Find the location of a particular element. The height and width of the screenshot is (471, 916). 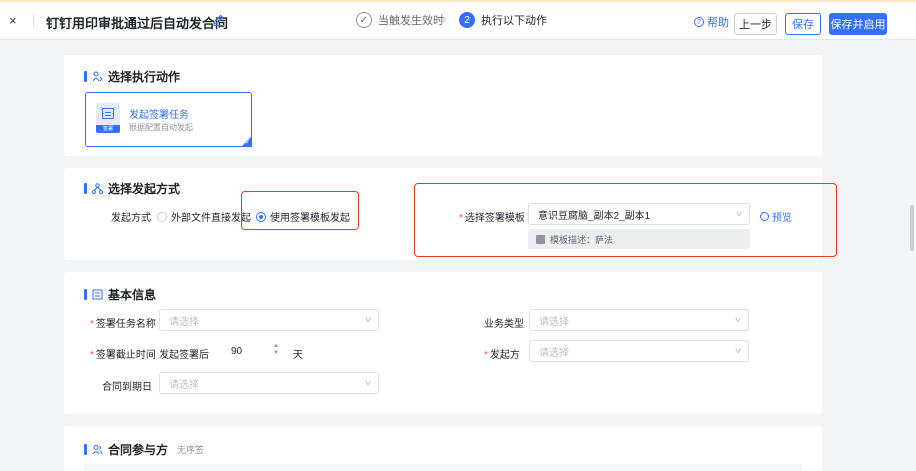

step-2: 2 执行以下动作 is located at coordinates (503, 20).